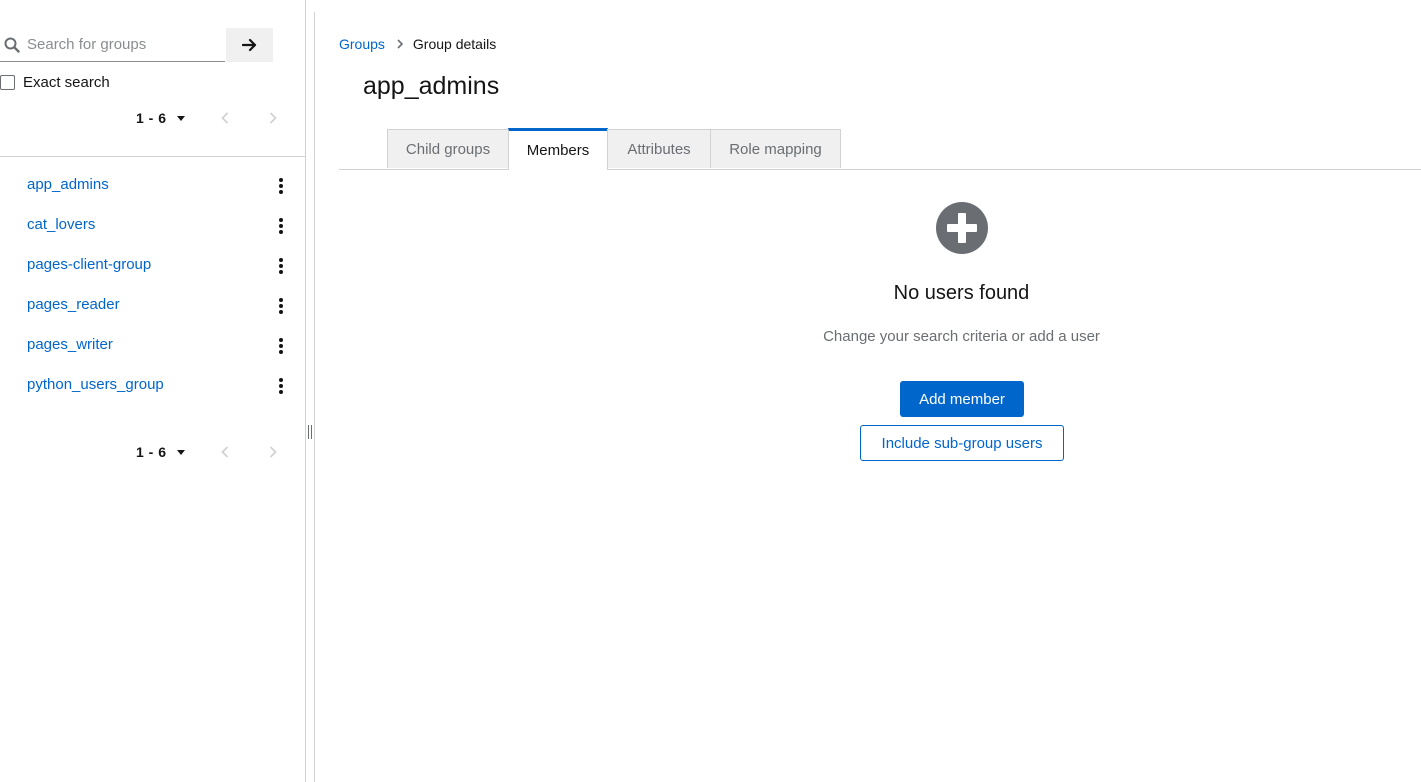 The height and width of the screenshot is (782, 1421). I want to click on search-box, so click(112, 45).